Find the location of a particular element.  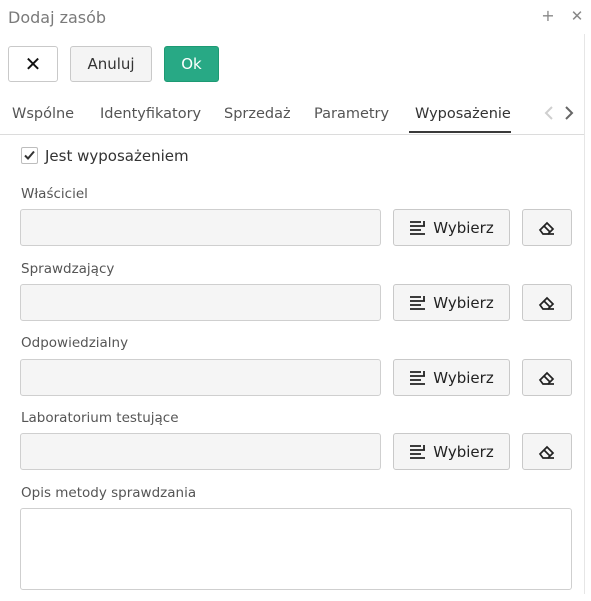

cancel-button: Anuluj is located at coordinates (111, 64).